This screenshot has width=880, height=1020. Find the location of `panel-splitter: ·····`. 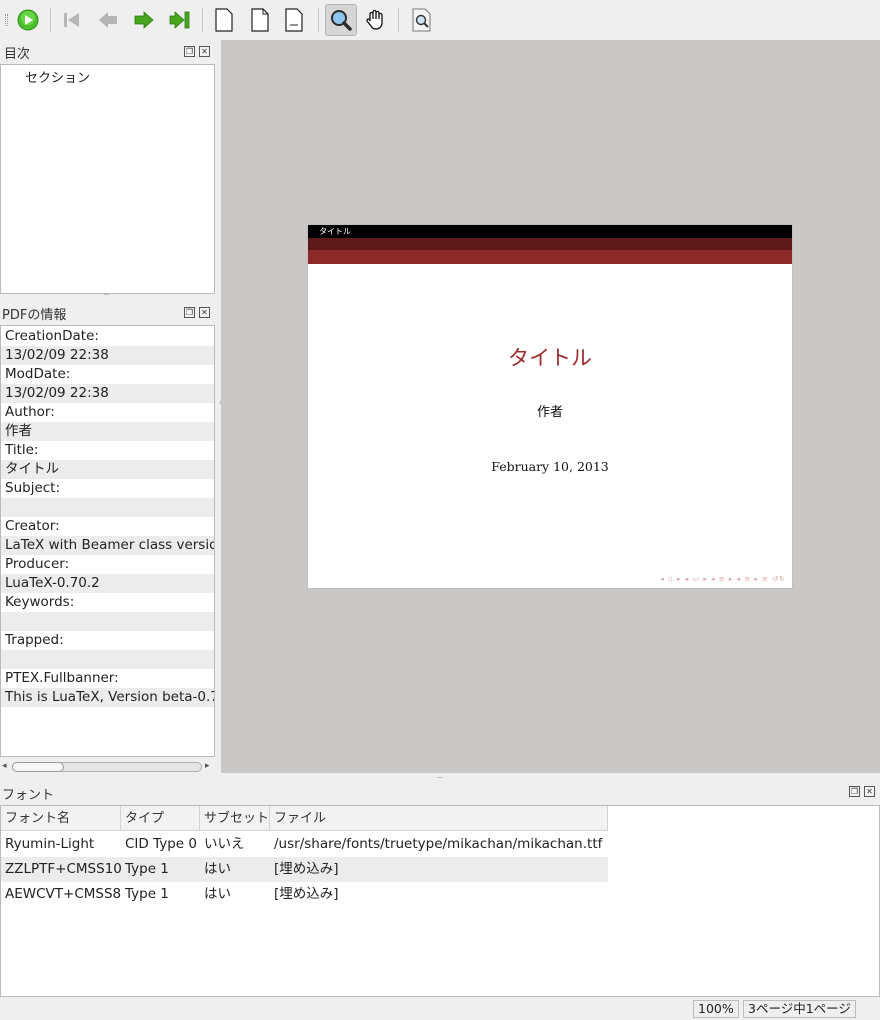

panel-splitter: ····· is located at coordinates (106, 295).